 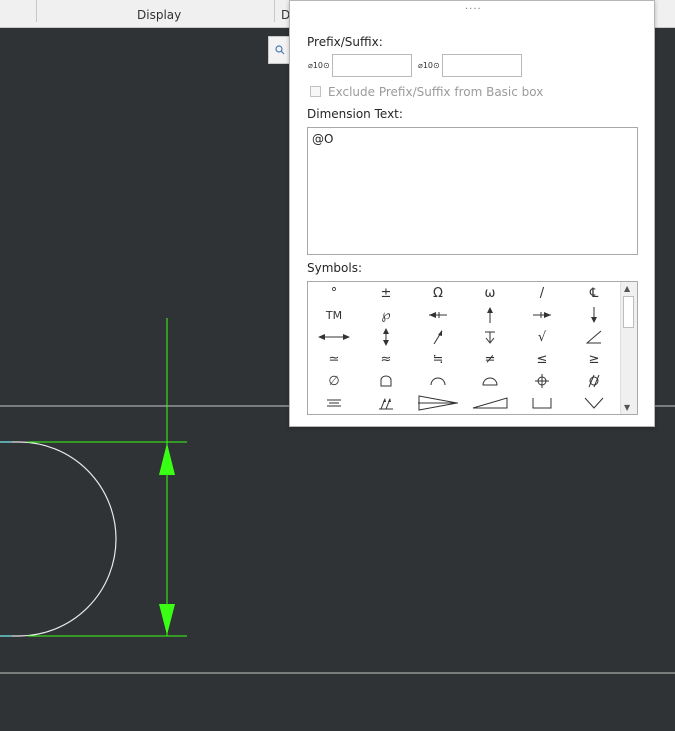 I want to click on symbols-grid: ° ± Ωω / ℄ TM ℘ √ ≃ ≈ ≒ ≠ ≤ ≥ ∅, so click(x=464, y=348).